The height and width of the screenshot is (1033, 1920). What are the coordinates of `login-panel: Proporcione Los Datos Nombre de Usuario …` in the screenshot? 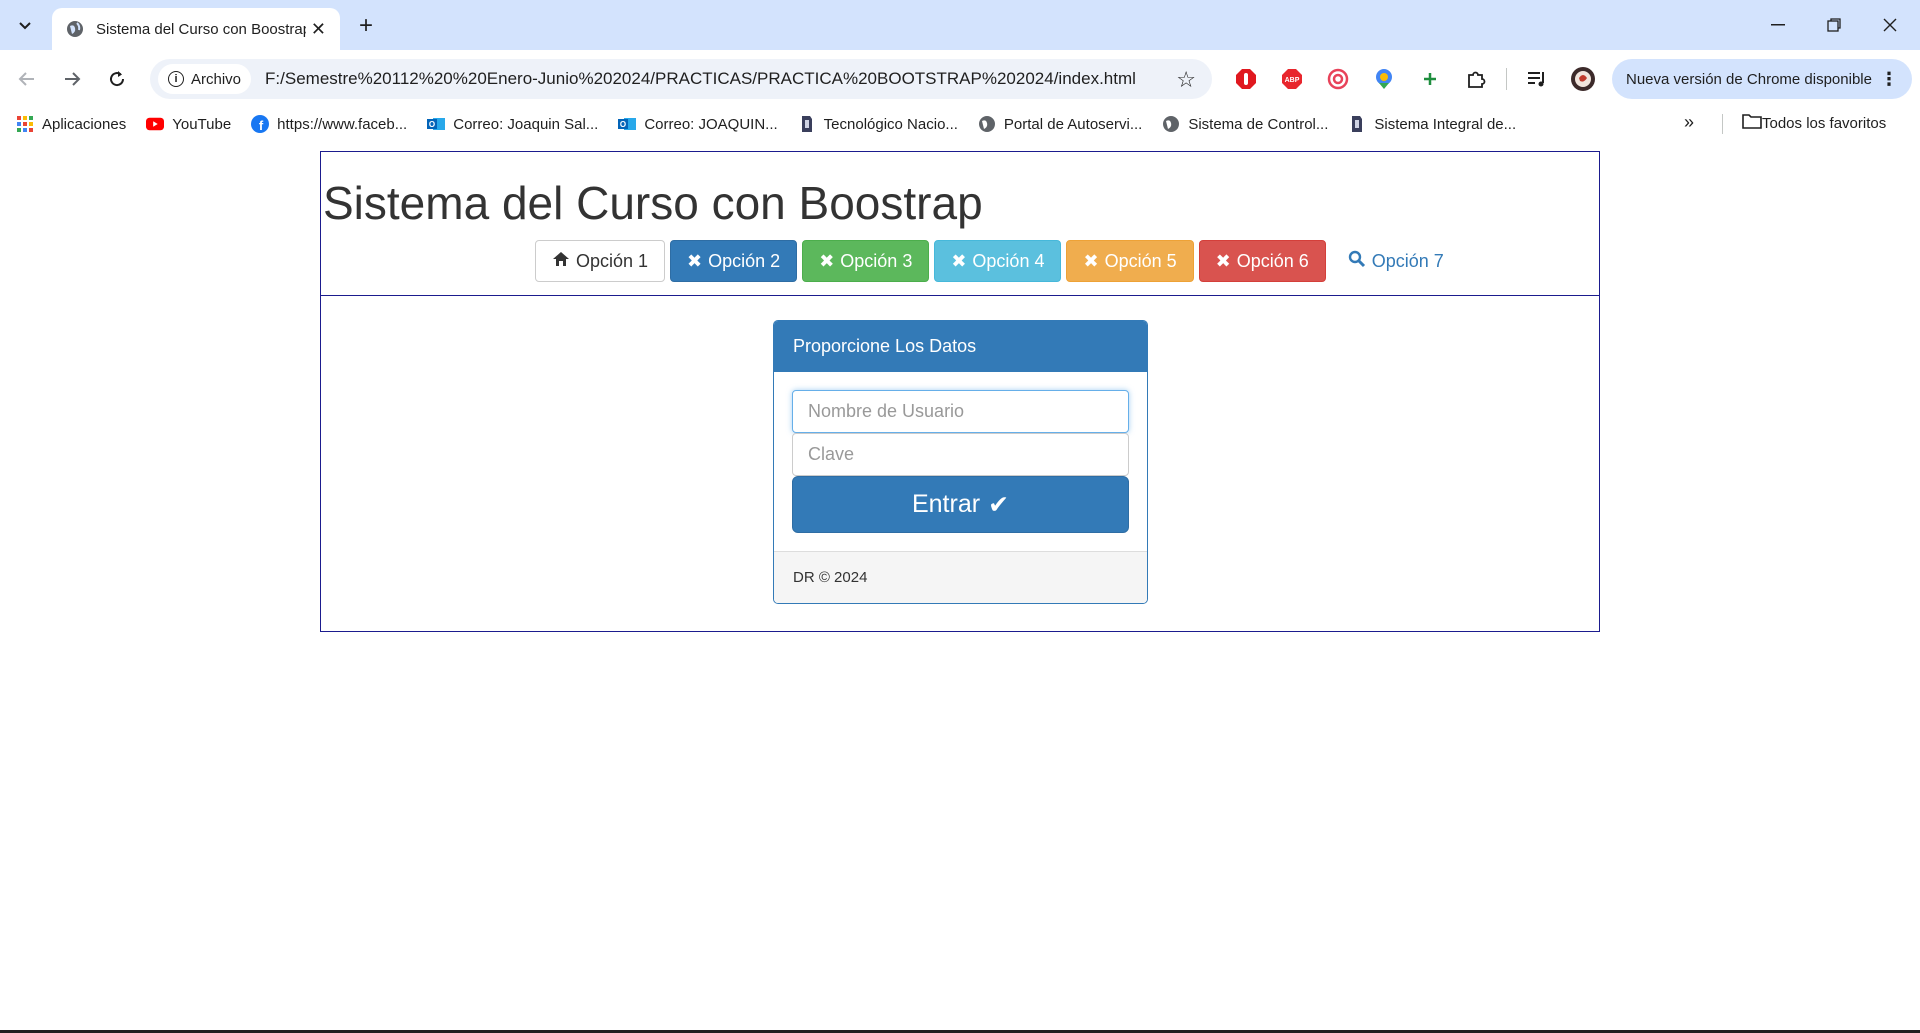 It's located at (960, 462).